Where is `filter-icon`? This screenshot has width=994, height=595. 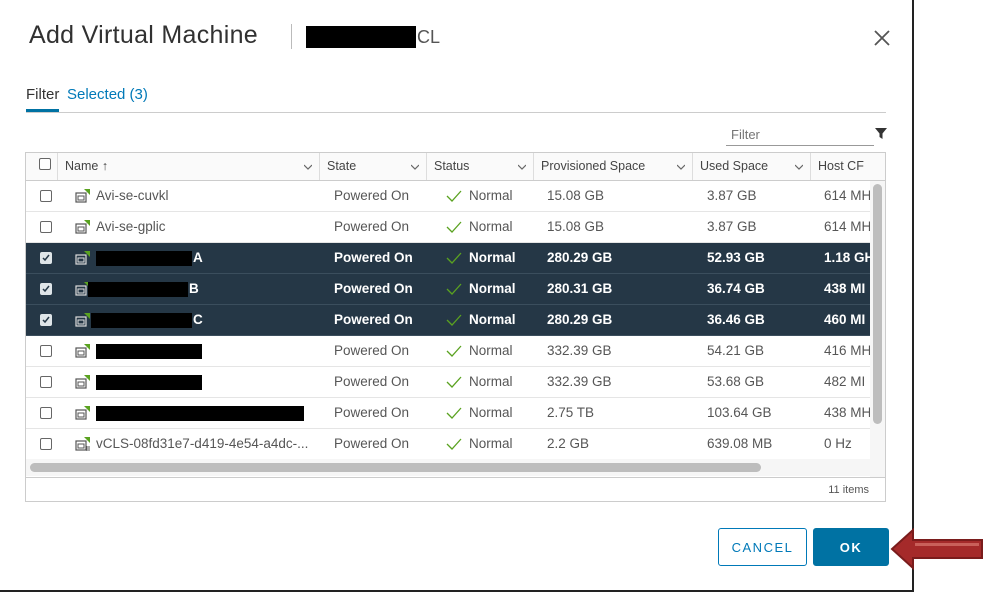 filter-icon is located at coordinates (881, 134).